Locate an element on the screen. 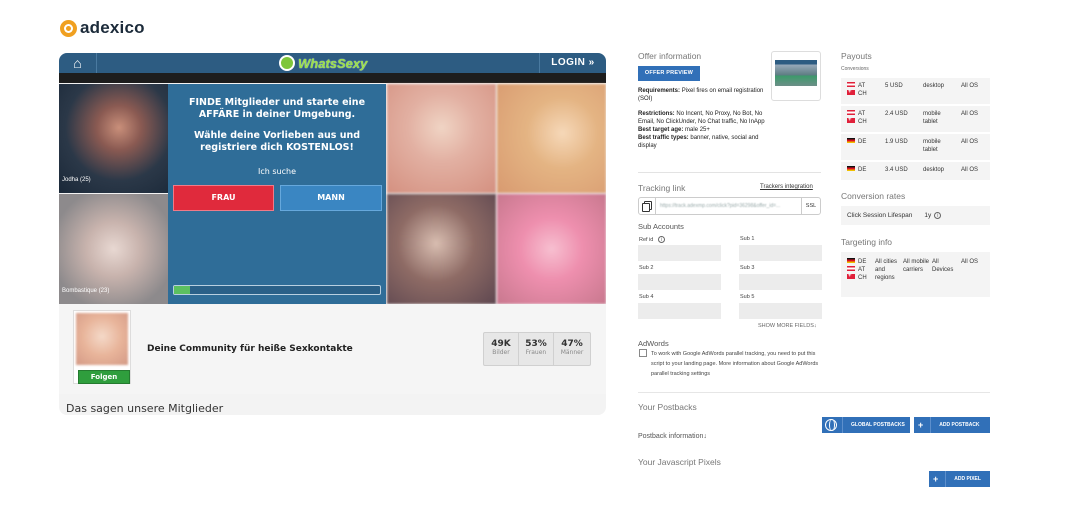 Image resolution: width=1080 pixels, height=525 pixels. follow-button: Folgen is located at coordinates (104, 377).